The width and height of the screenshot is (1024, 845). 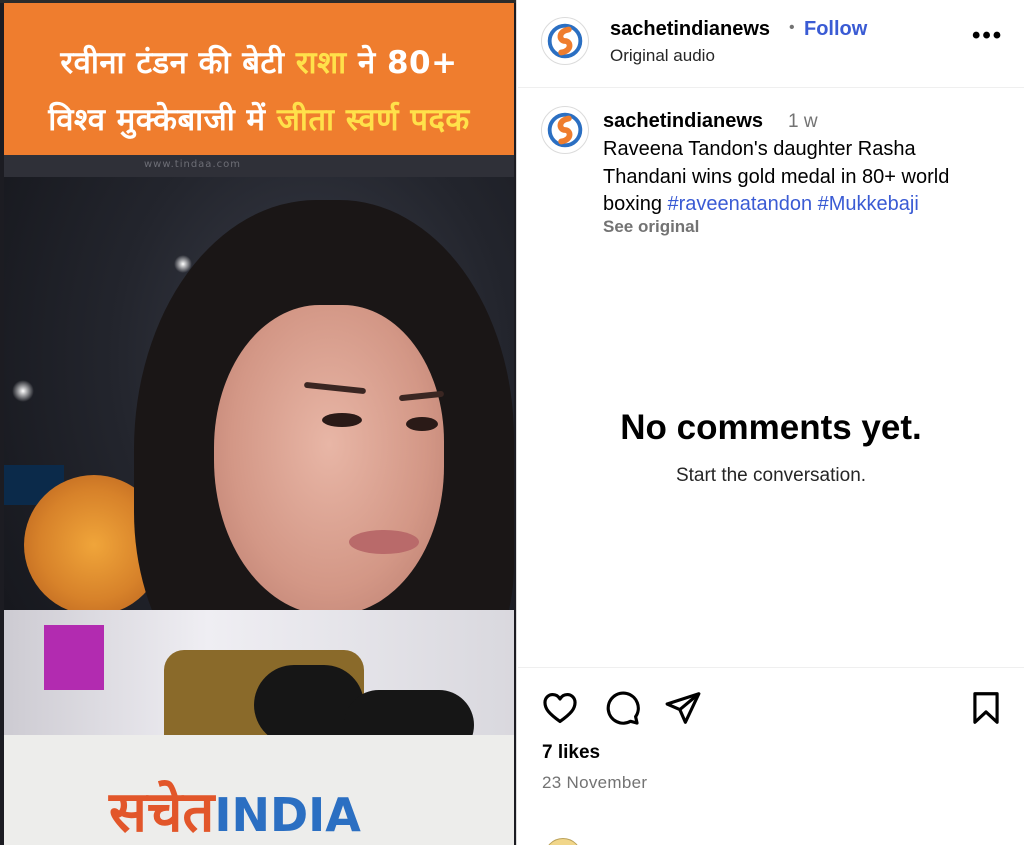 I want to click on comment-icon, so click(x=622, y=708).